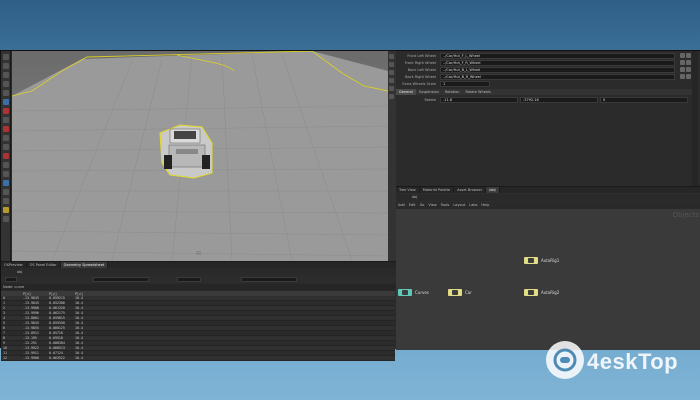 This screenshot has height=400, width=700. I want to click on attribute-class-toggle, so click(11, 279).